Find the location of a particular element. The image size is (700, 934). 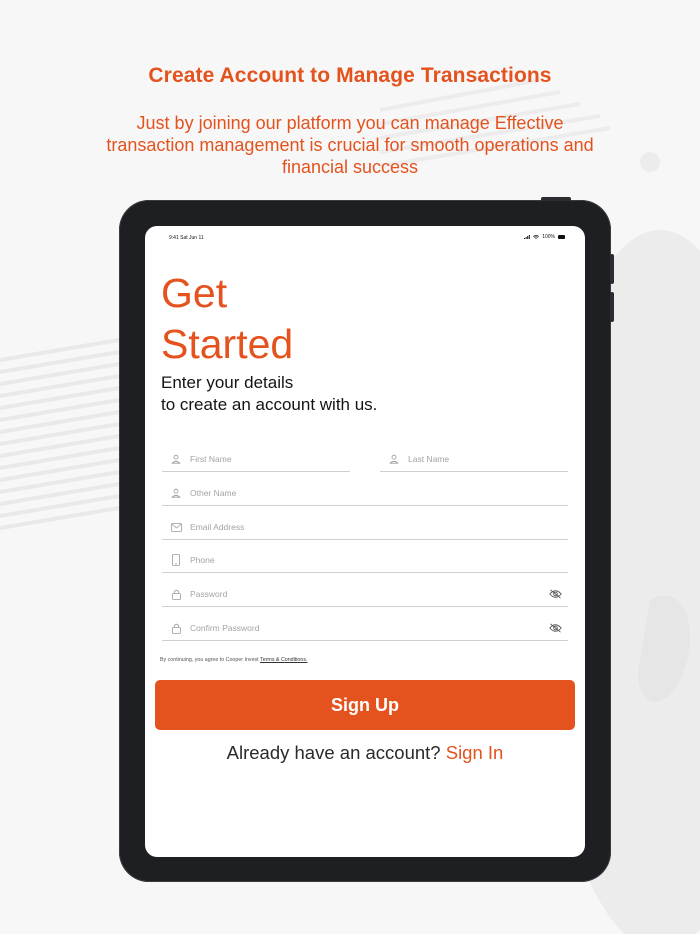

first-name-field is located at coordinates (256, 459).